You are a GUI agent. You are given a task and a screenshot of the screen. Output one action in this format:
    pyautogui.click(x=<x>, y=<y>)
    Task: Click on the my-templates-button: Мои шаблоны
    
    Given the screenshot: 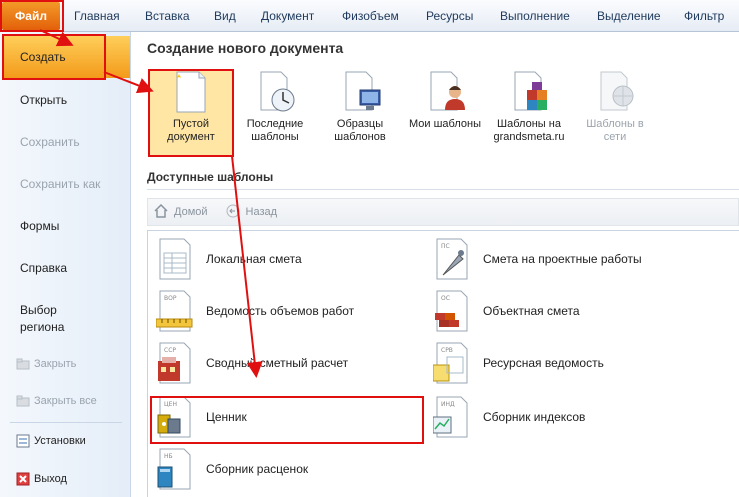 What is the action you would take?
    pyautogui.click(x=445, y=100)
    